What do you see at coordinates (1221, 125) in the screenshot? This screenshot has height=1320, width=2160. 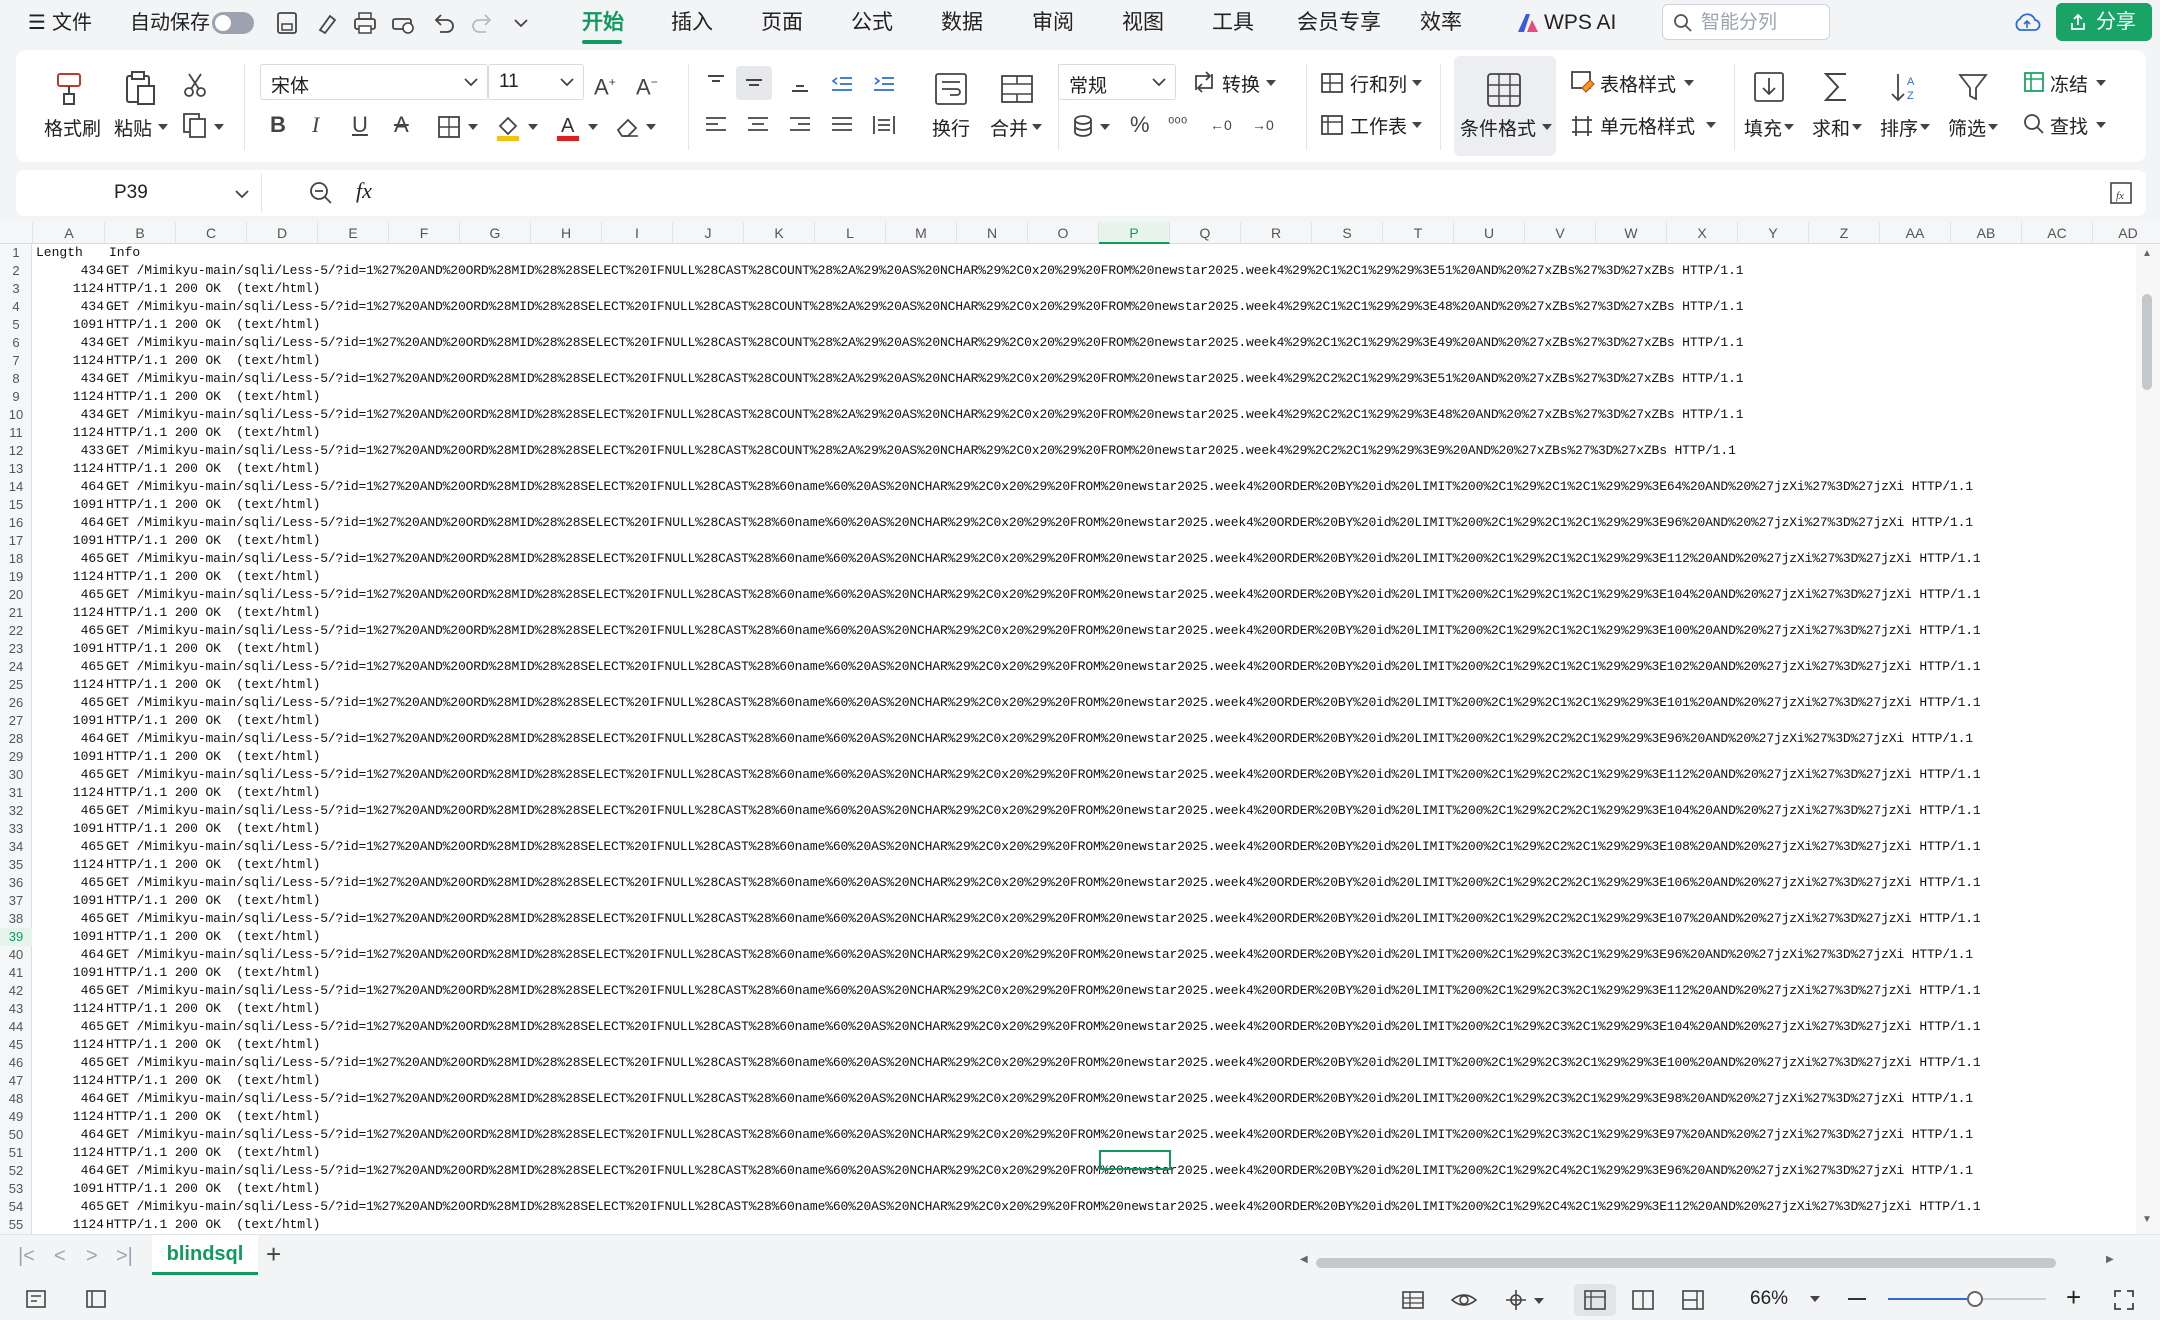 I see `increase-decimal-icon: ←0` at bounding box center [1221, 125].